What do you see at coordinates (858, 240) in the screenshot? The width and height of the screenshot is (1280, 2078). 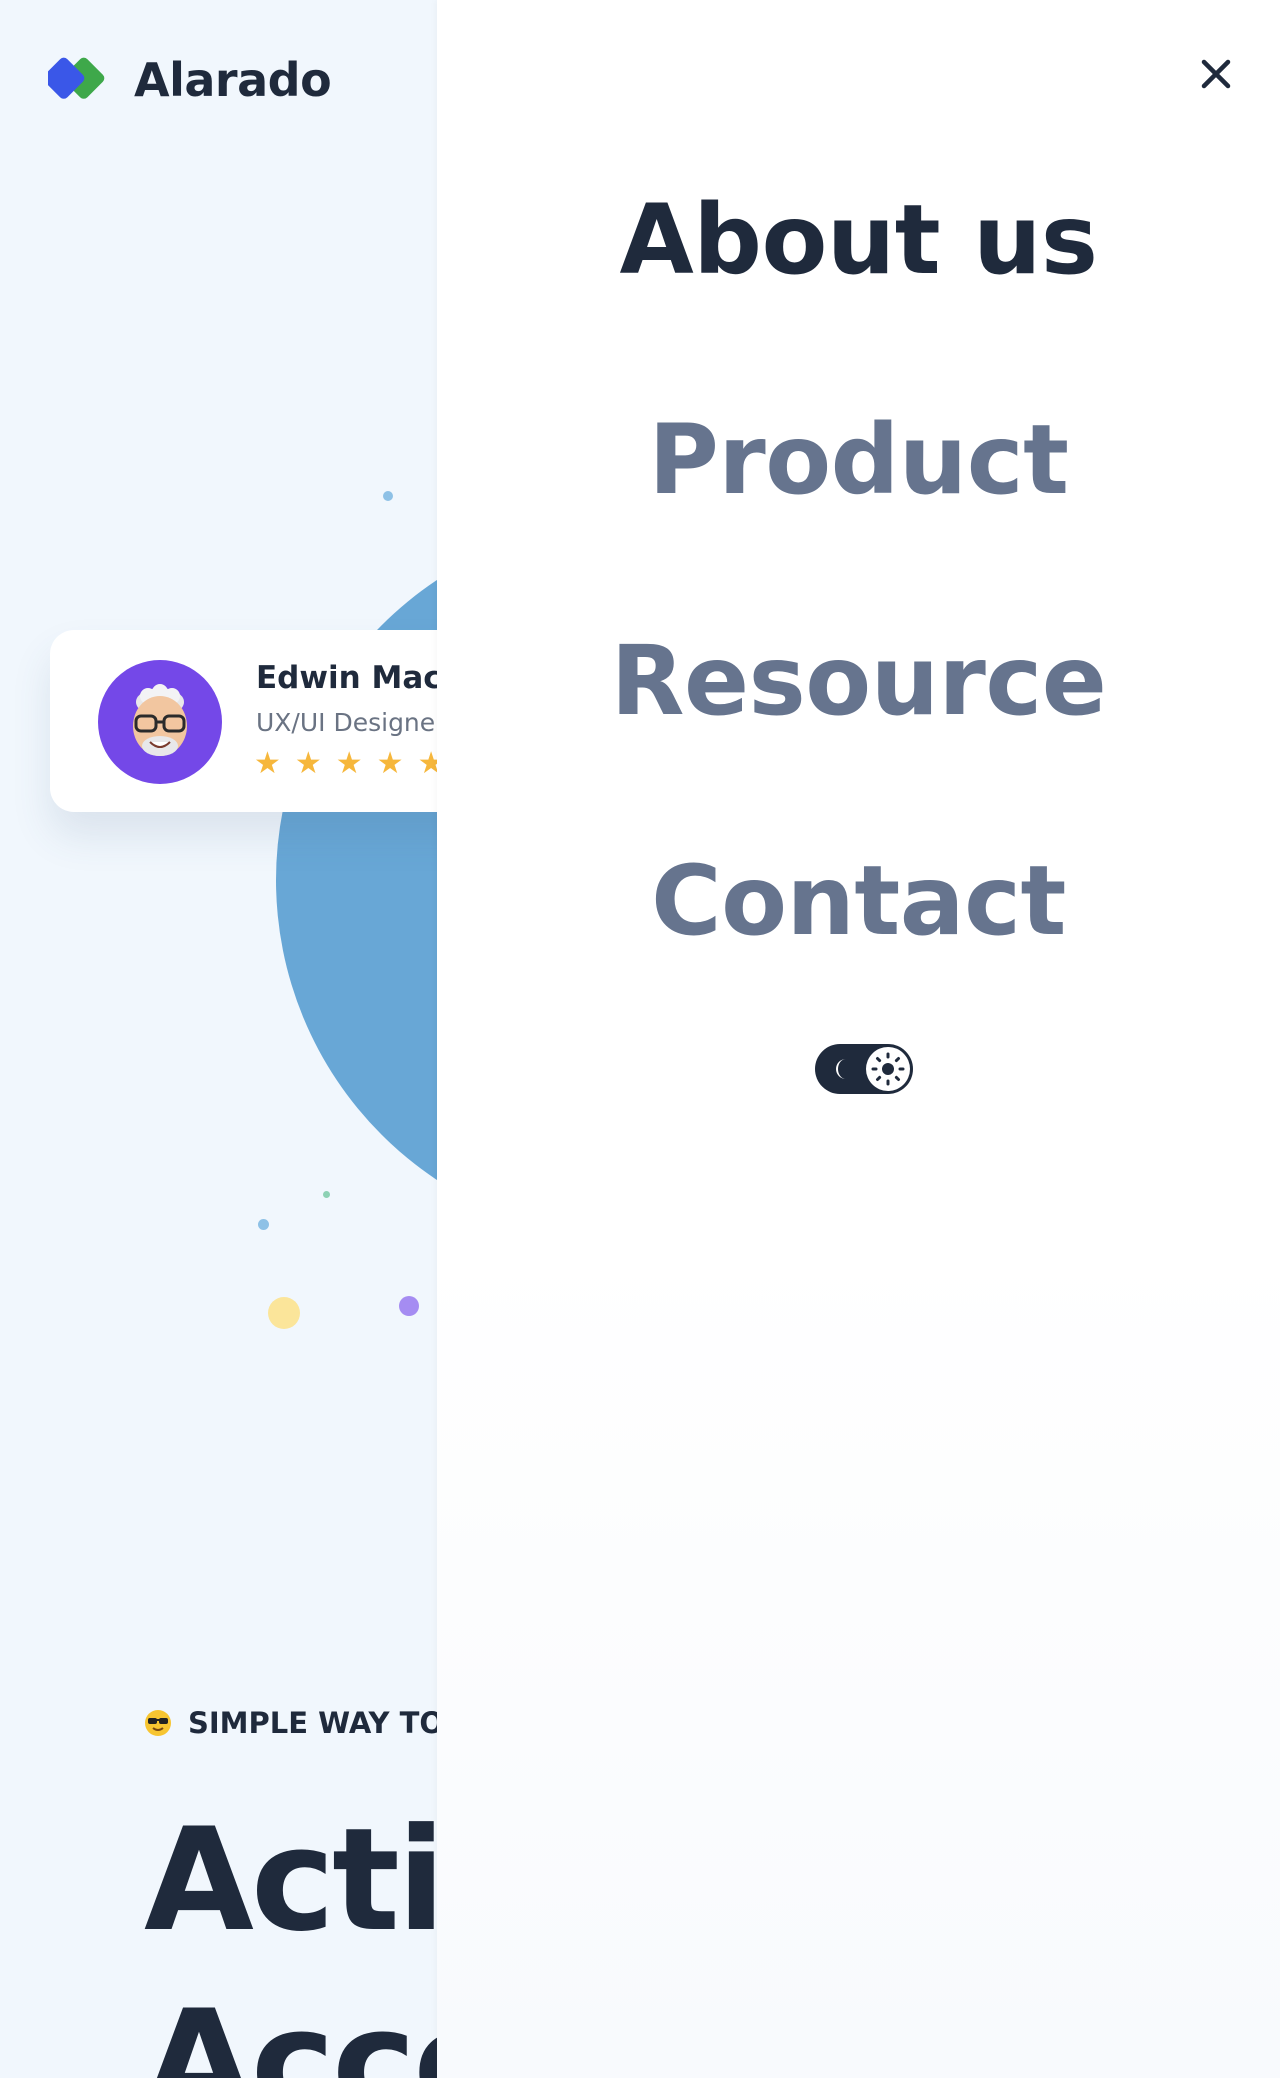 I see `menu-item-about-us: About us` at bounding box center [858, 240].